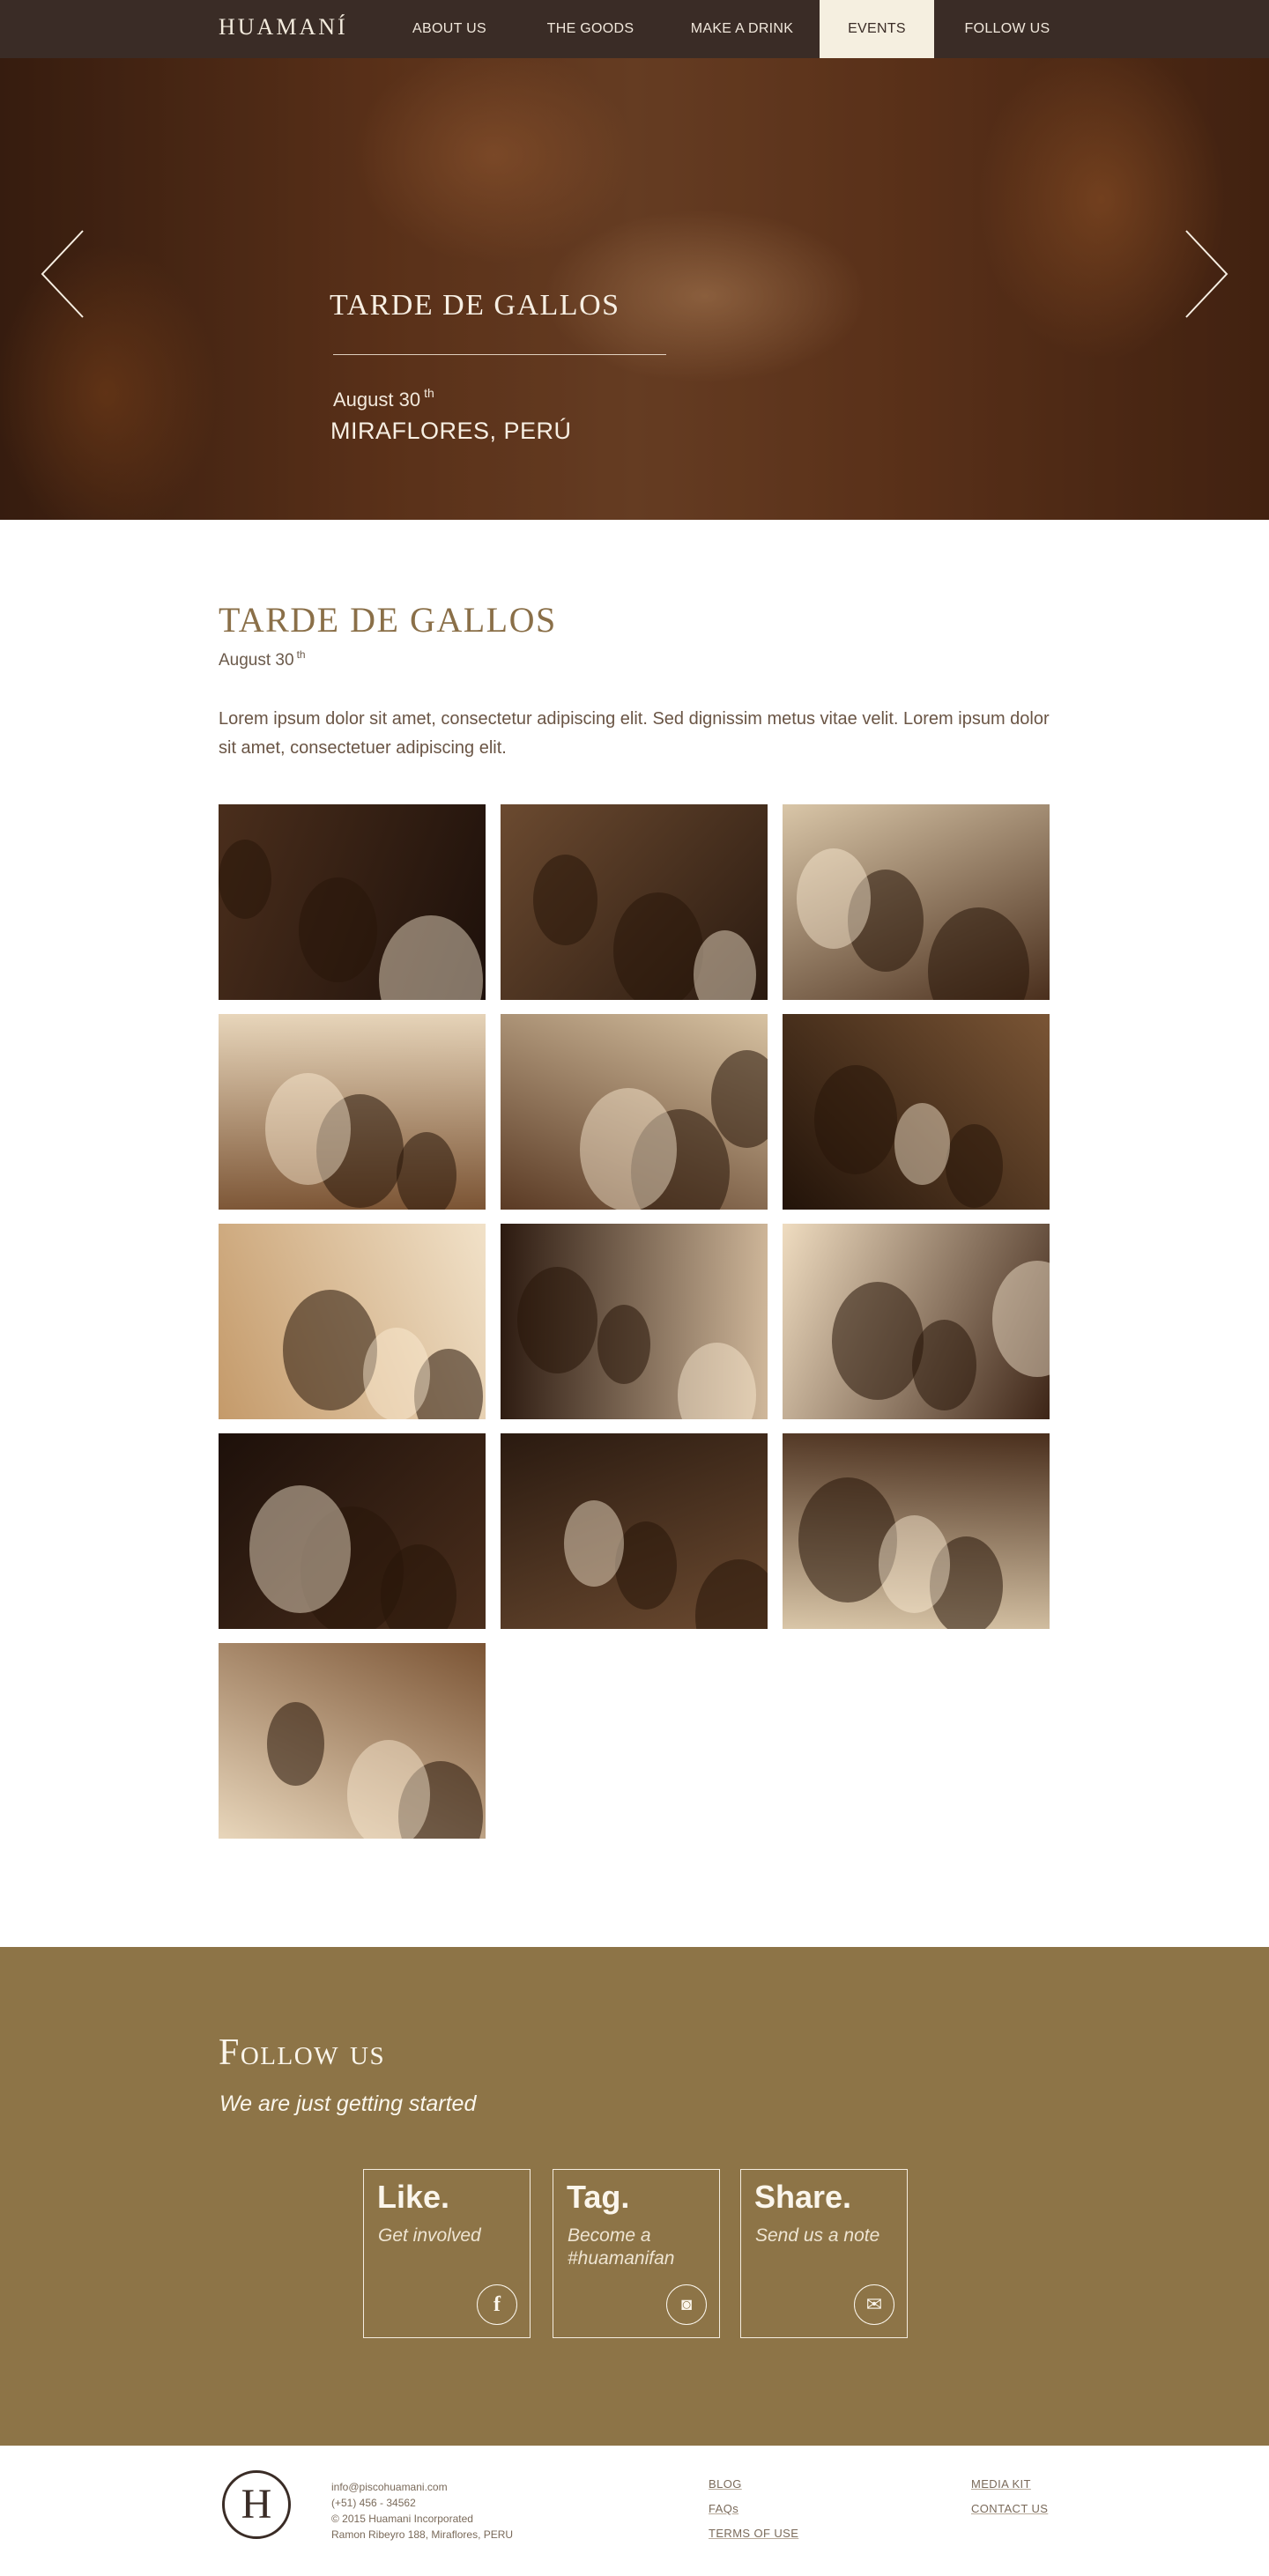  I want to click on footer-email: info@piscohuamani.com, so click(422, 2487).